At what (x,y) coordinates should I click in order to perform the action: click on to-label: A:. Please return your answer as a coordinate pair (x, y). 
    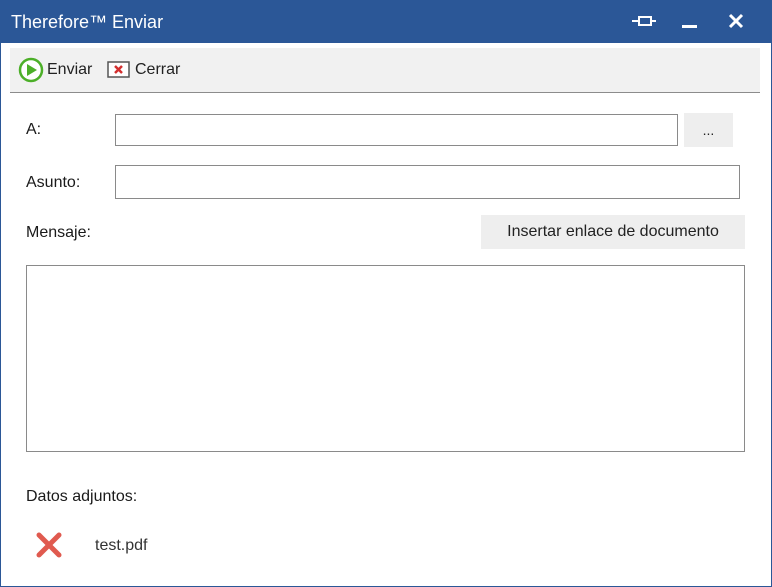
    Looking at the image, I should click on (34, 129).